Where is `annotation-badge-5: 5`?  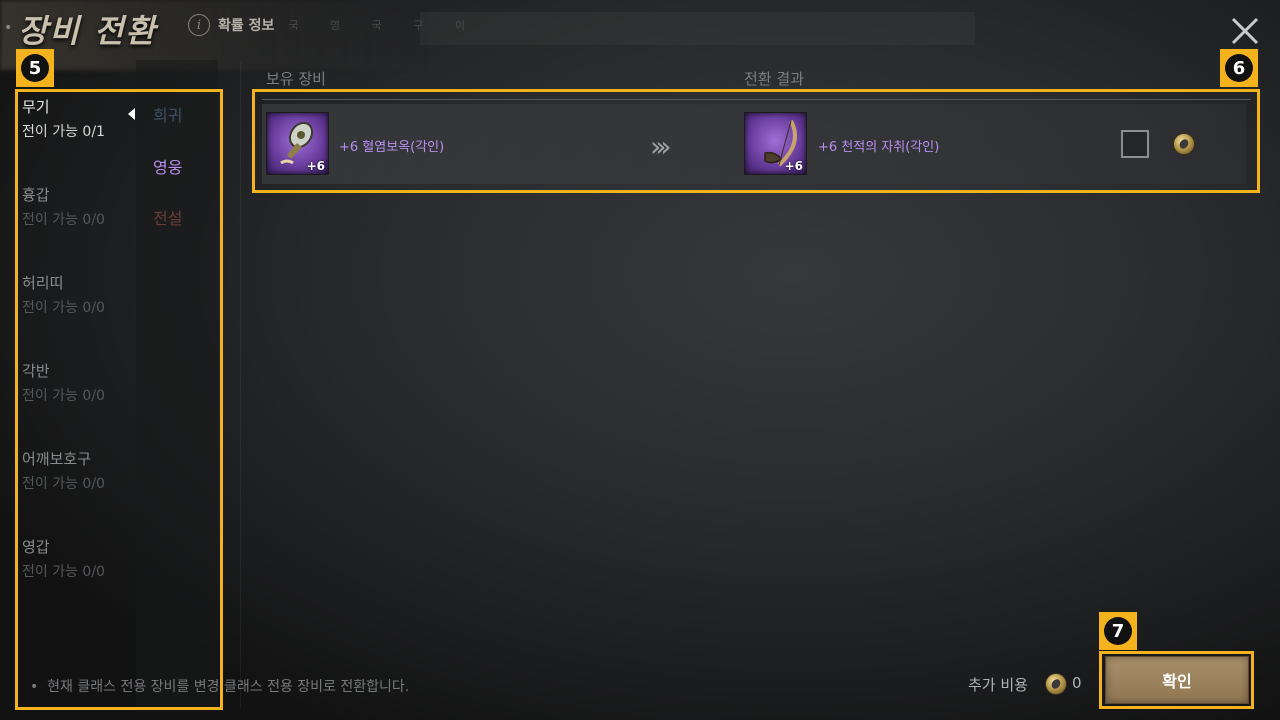 annotation-badge-5: 5 is located at coordinates (35, 68).